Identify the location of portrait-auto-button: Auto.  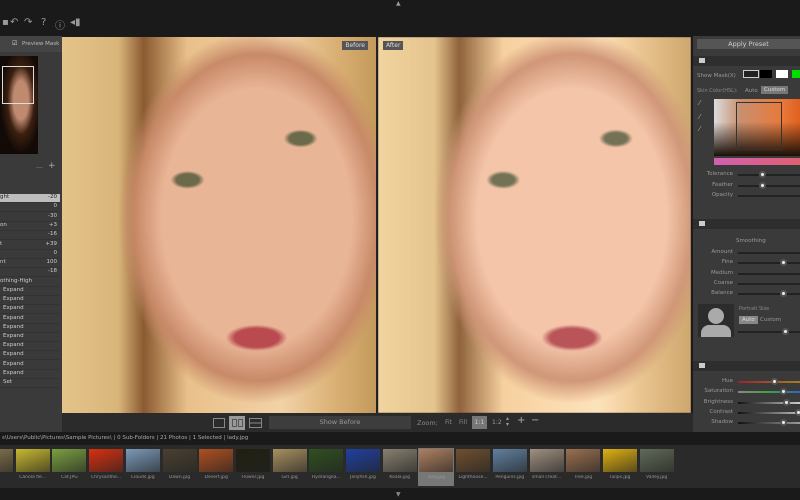
(748, 320).